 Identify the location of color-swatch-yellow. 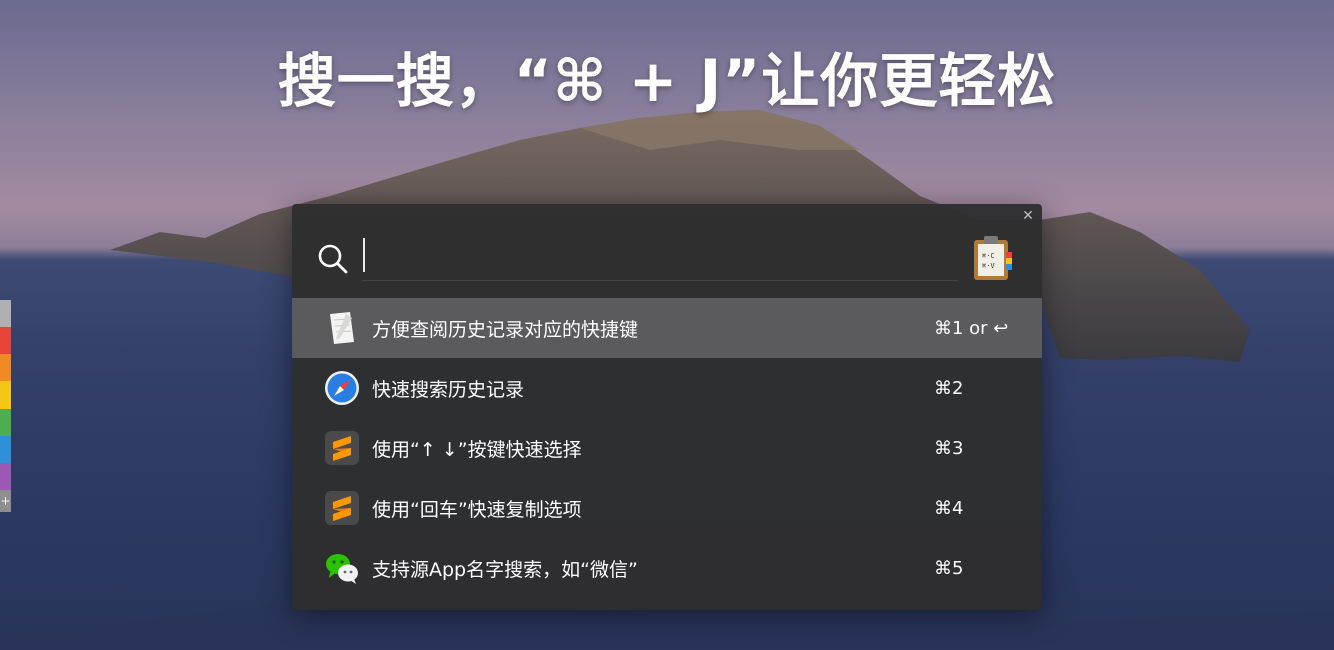
(5, 395).